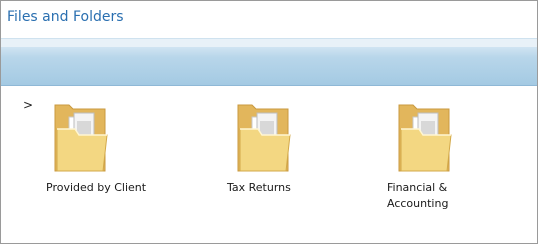 The height and width of the screenshot is (244, 538). I want to click on folder-provided-by-client: Provided by Client, so click(98, 159).